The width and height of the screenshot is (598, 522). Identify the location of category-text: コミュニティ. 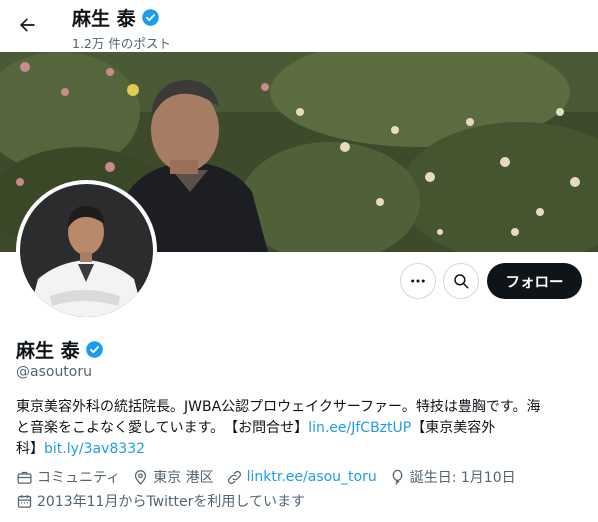
(79, 478).